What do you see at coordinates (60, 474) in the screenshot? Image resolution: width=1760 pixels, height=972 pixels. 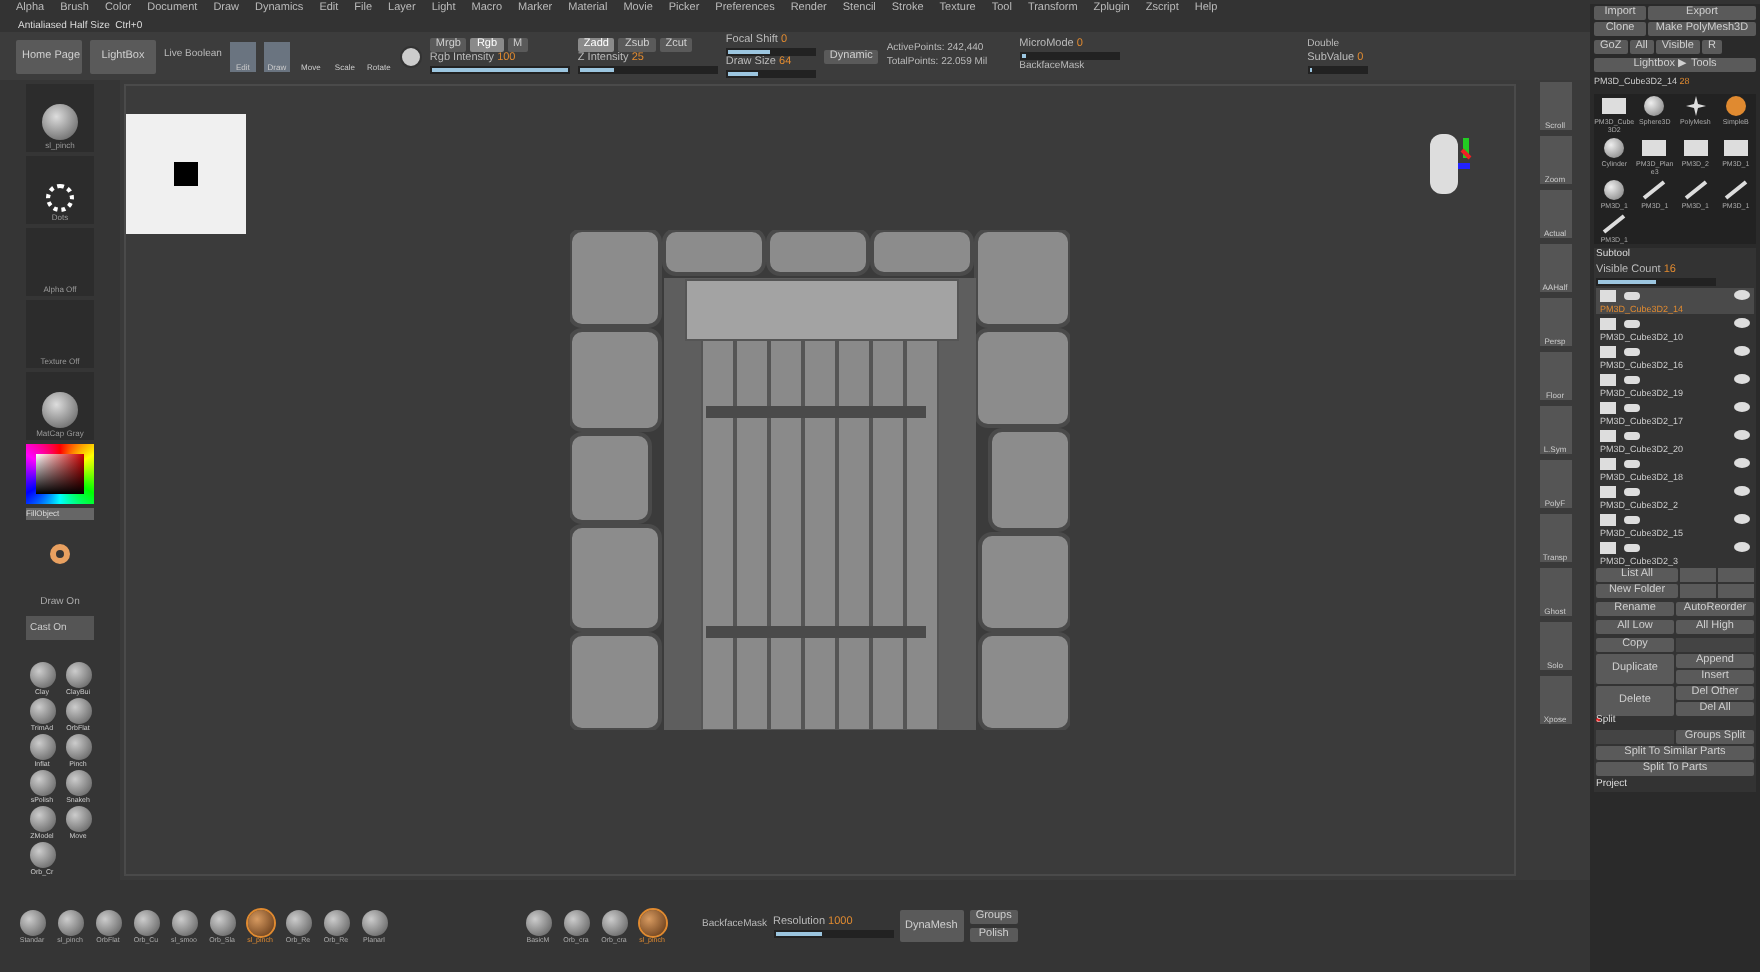 I see `color-picker` at bounding box center [60, 474].